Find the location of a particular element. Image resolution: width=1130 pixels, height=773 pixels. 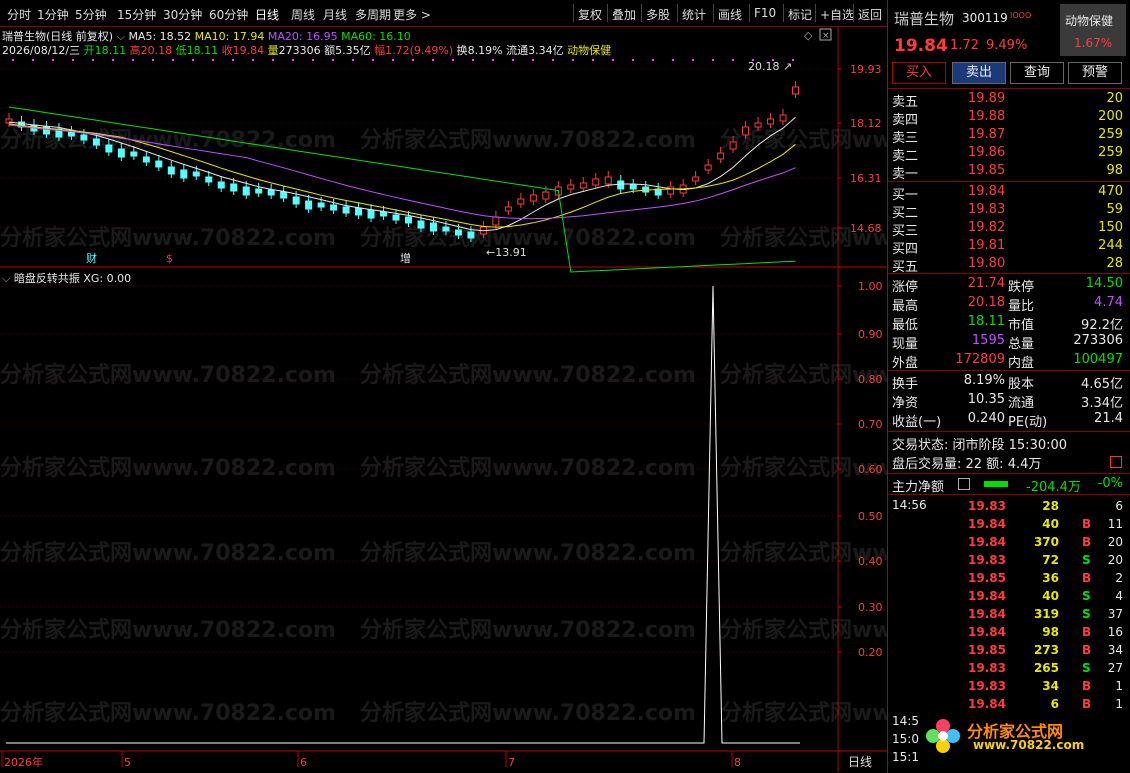

vol-value: 273306 is located at coordinates (299, 50).